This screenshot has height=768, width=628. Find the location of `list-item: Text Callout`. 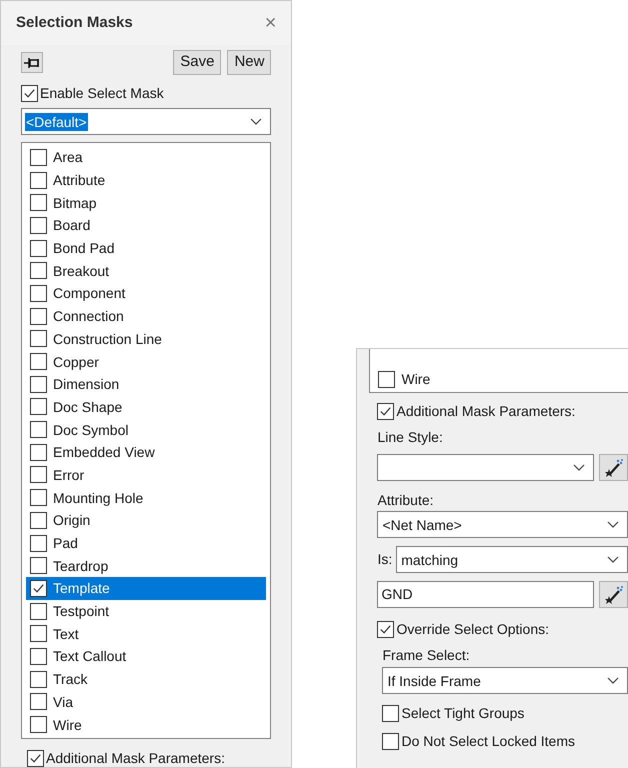

list-item: Text Callout is located at coordinates (146, 656).